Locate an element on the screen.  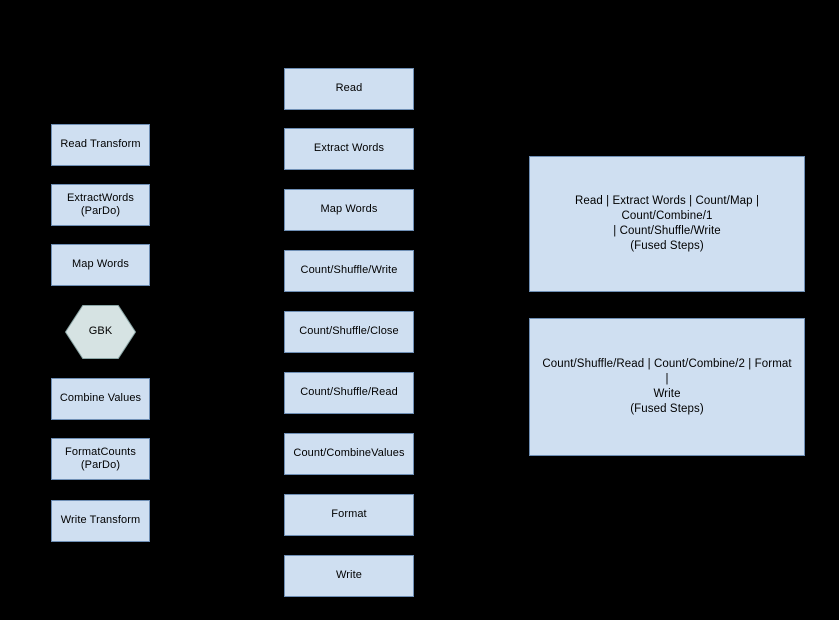
node-label-gbk: GBK is located at coordinates (100, 331).